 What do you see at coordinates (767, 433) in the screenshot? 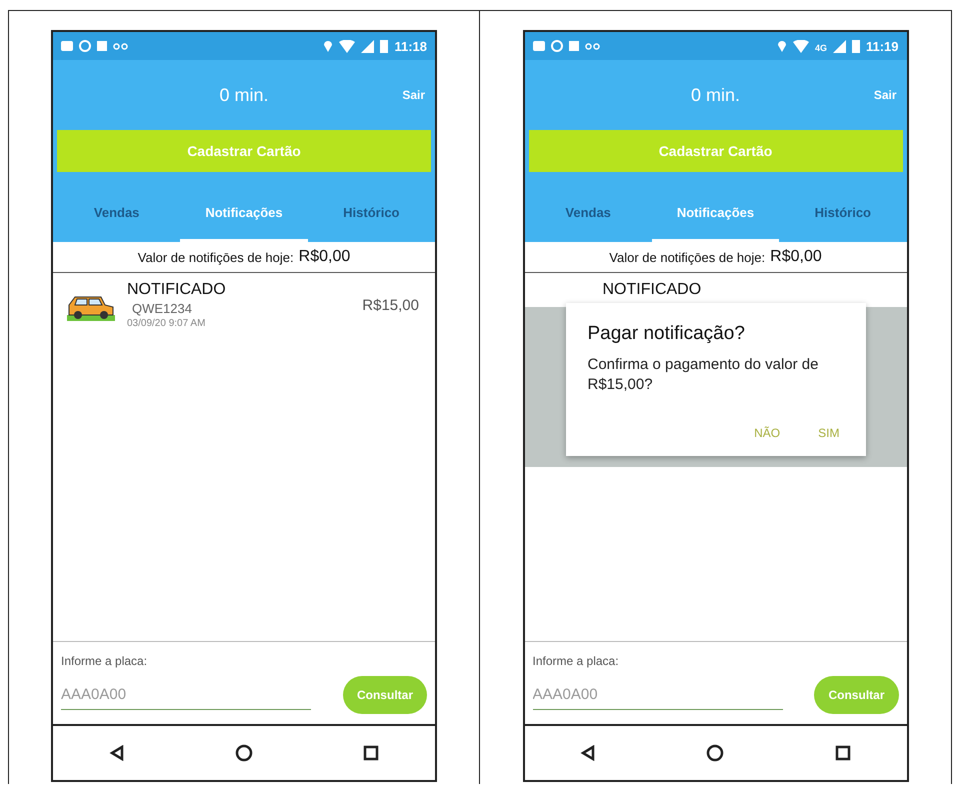
I see `dialog-button: NÃO` at bounding box center [767, 433].